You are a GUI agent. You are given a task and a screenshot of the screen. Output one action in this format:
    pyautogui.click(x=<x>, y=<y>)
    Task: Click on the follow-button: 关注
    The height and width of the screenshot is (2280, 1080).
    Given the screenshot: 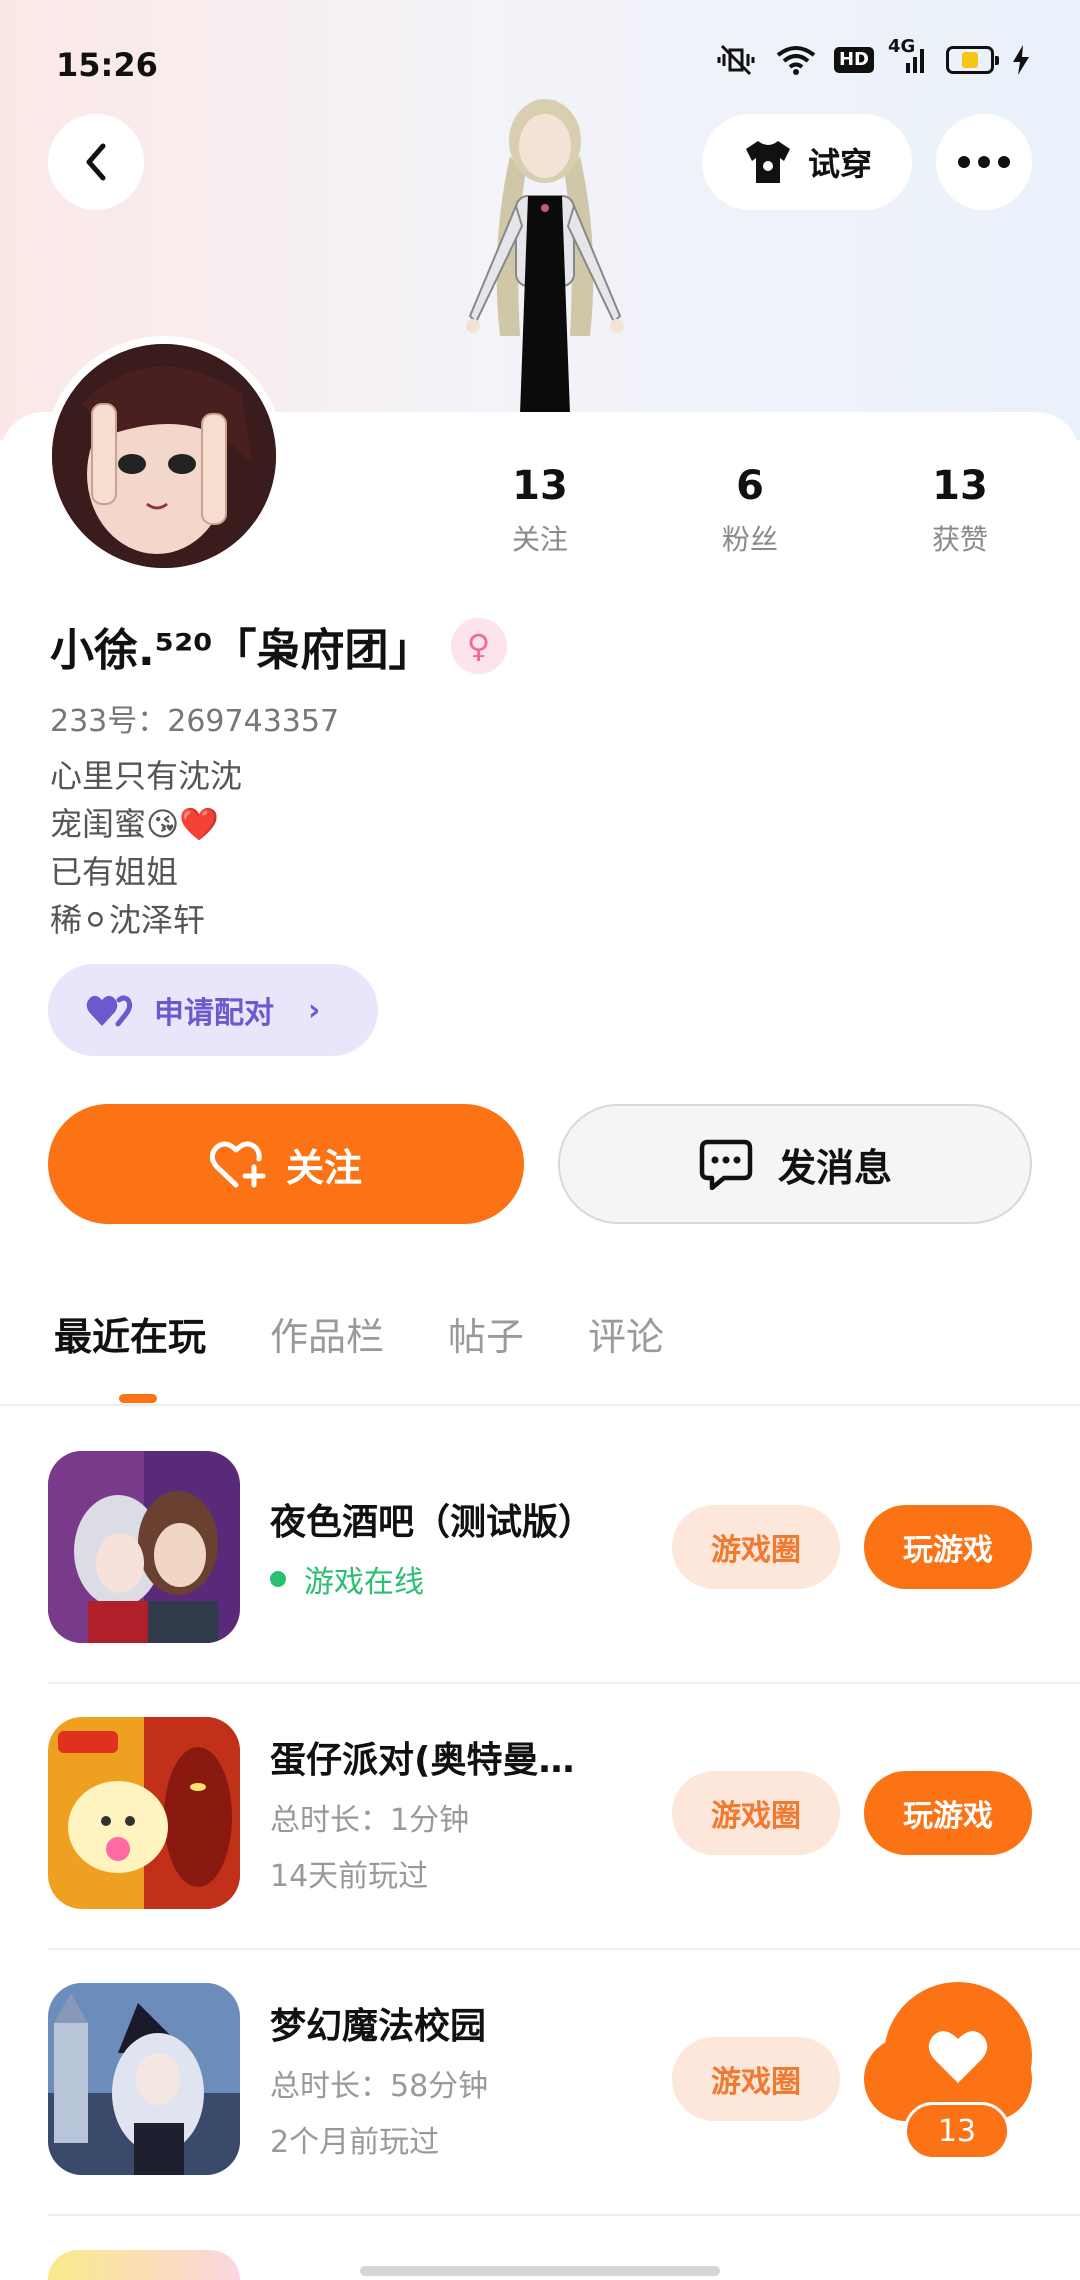 What is the action you would take?
    pyautogui.click(x=286, y=1164)
    